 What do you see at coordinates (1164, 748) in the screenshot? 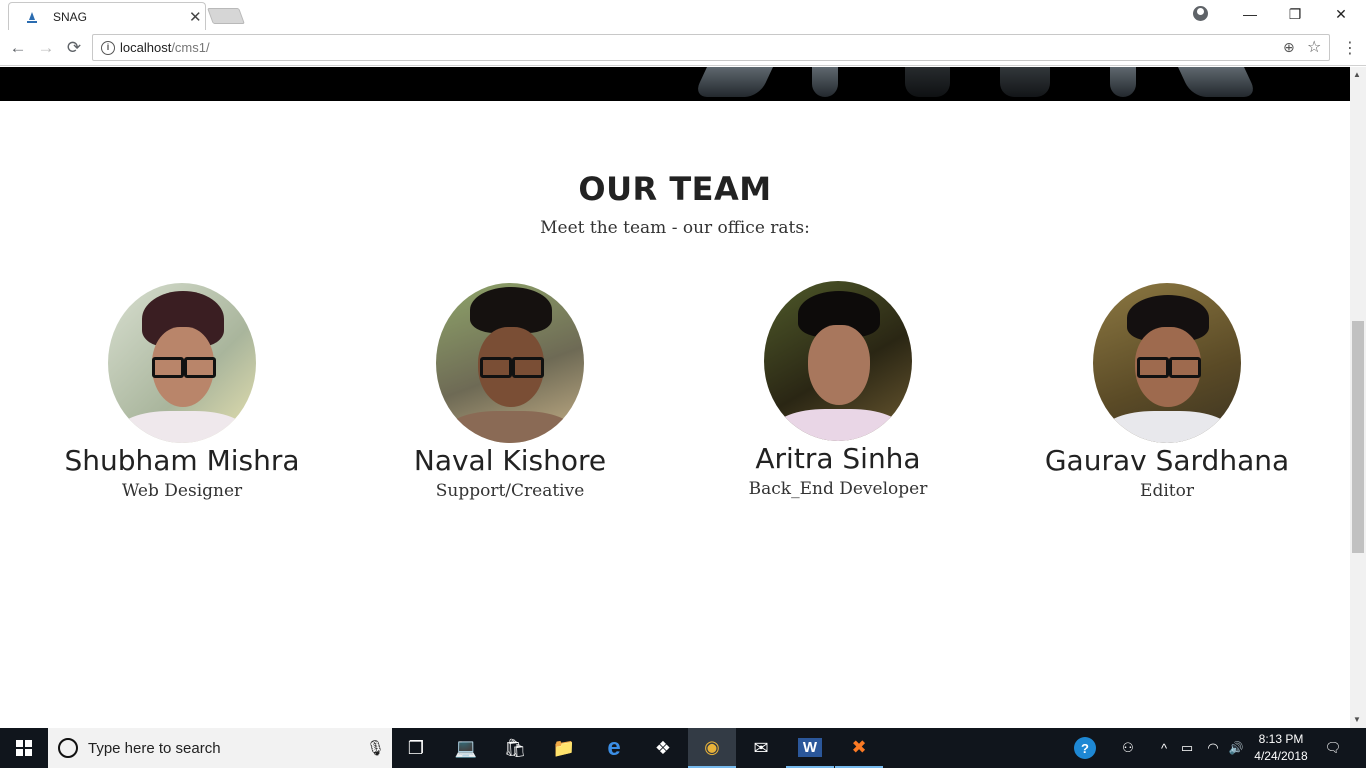
I see `show-hidden-icons-icon: ^` at bounding box center [1164, 748].